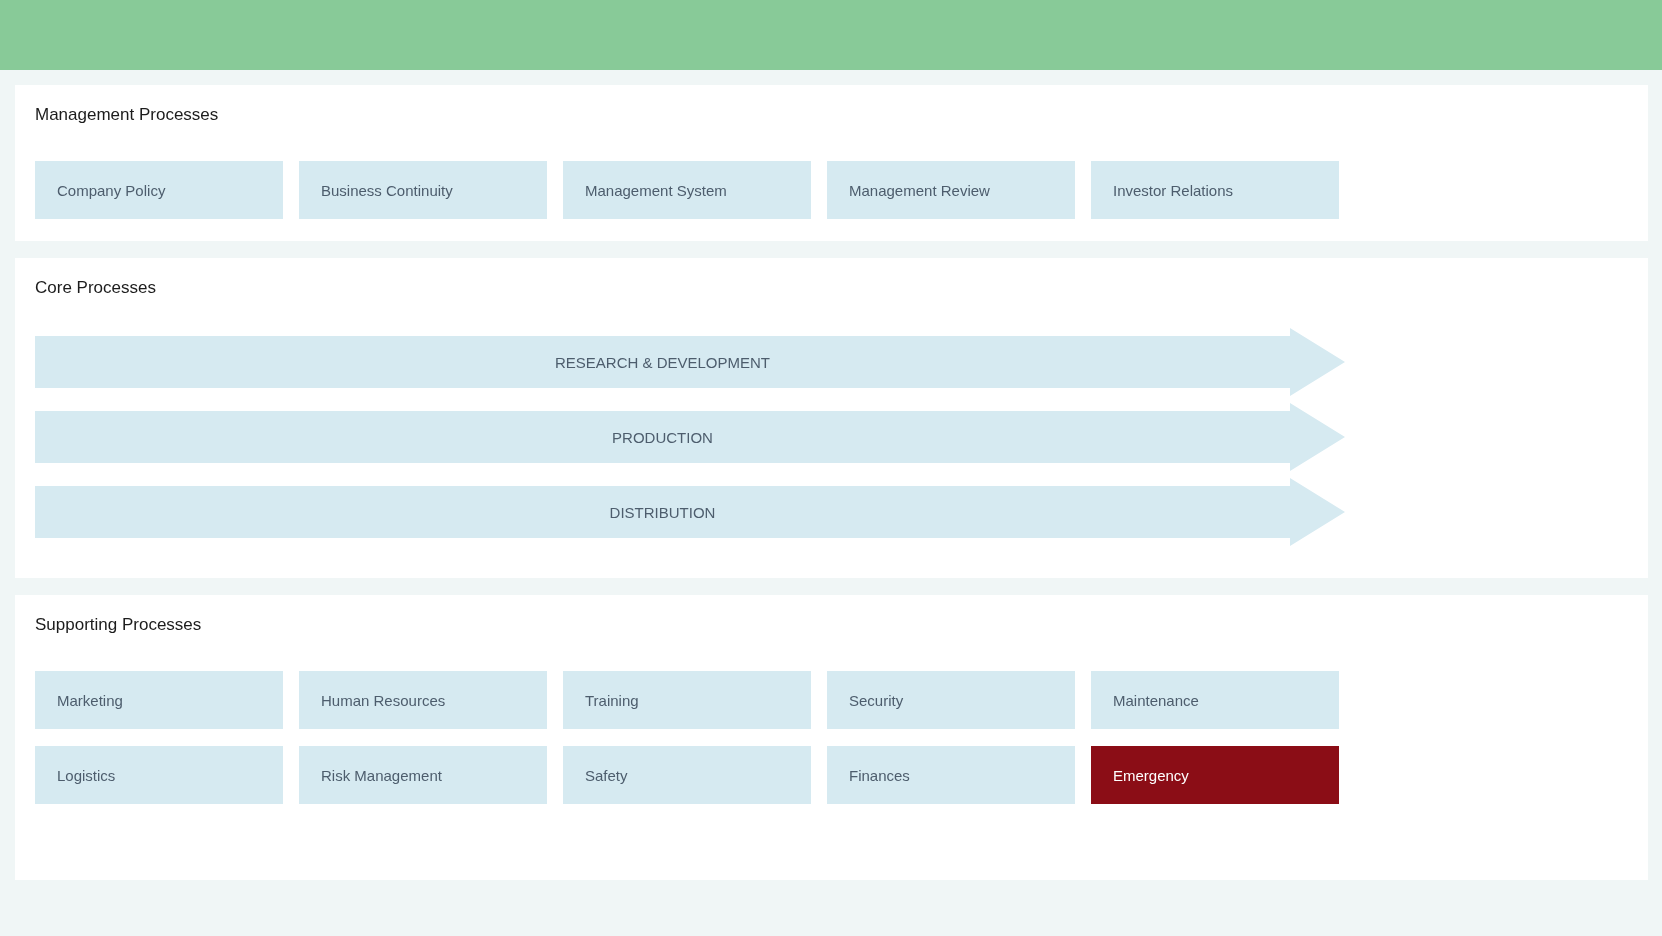 The image size is (1662, 936). Describe the element at coordinates (687, 700) in the screenshot. I see `process-tile: Training` at that location.